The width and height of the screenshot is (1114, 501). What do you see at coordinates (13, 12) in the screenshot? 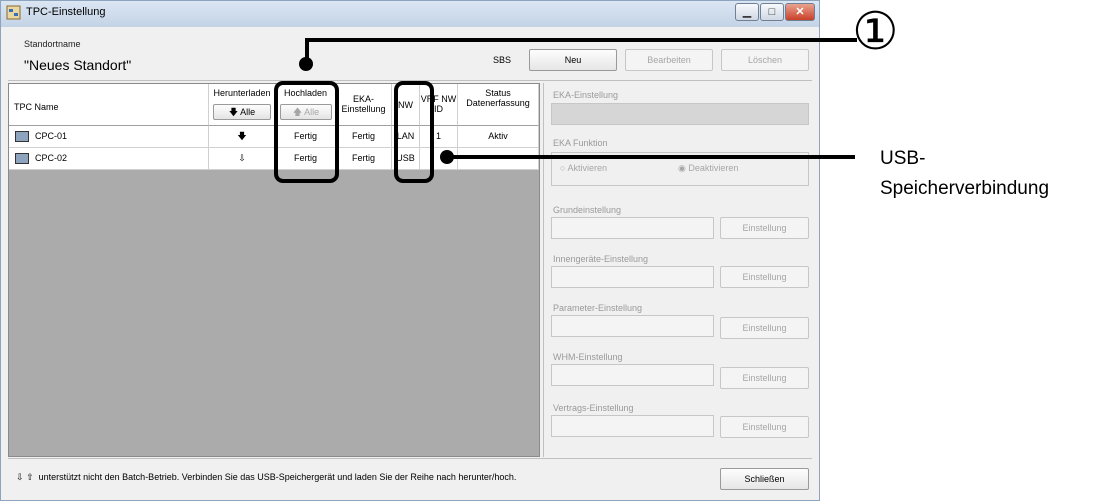
I see `app-icon` at bounding box center [13, 12].